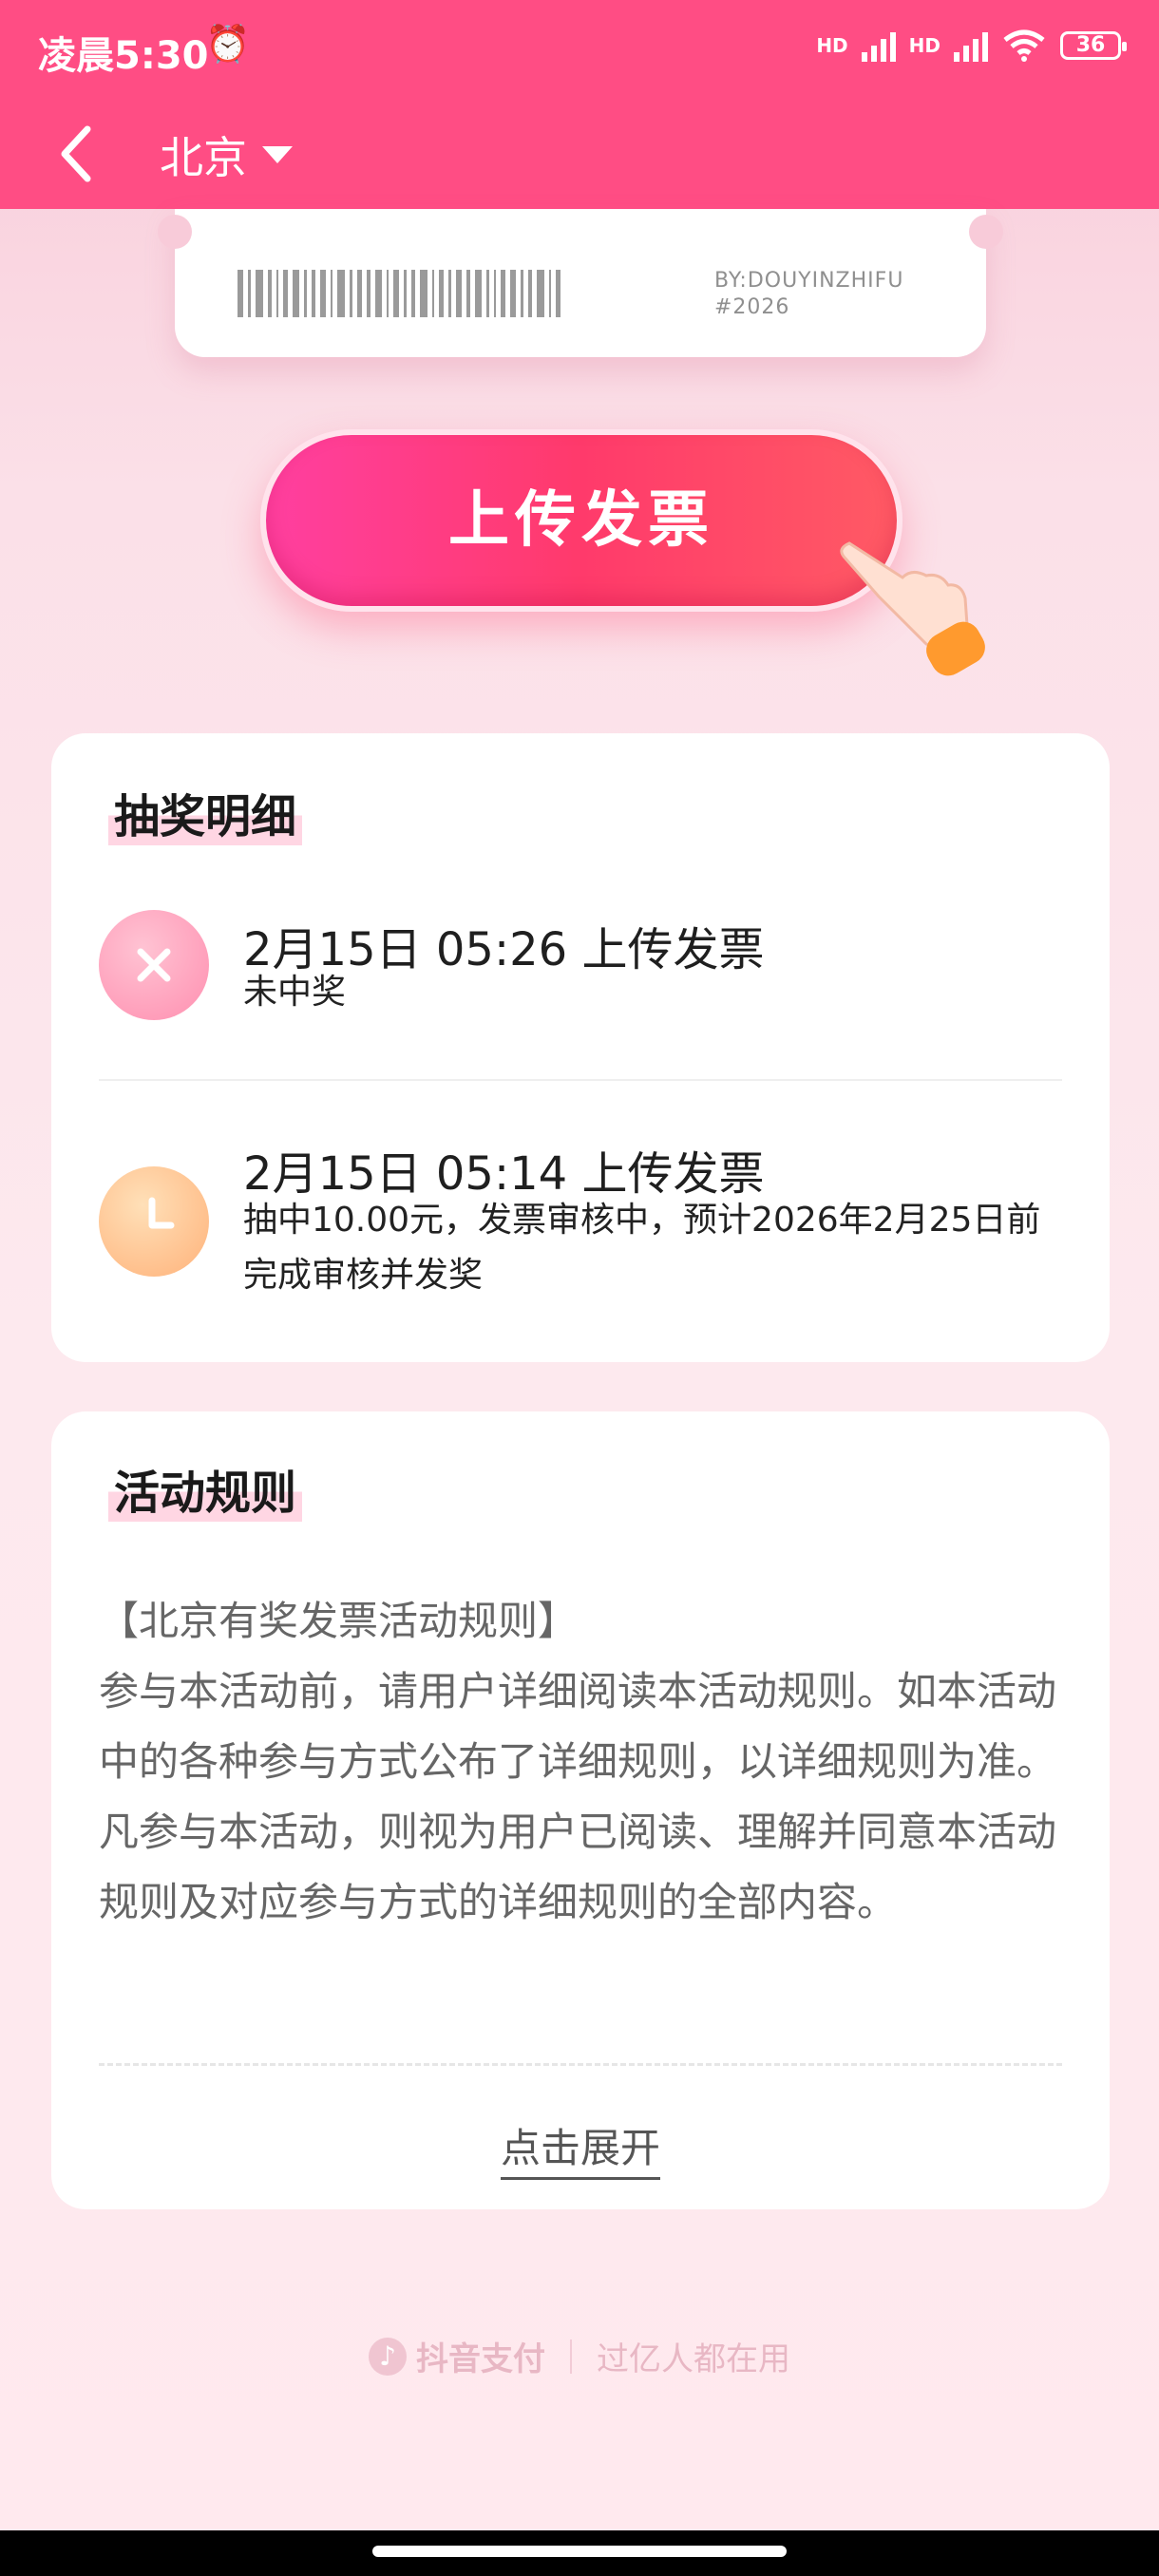  I want to click on alarm-icon: ⏰, so click(228, 44).